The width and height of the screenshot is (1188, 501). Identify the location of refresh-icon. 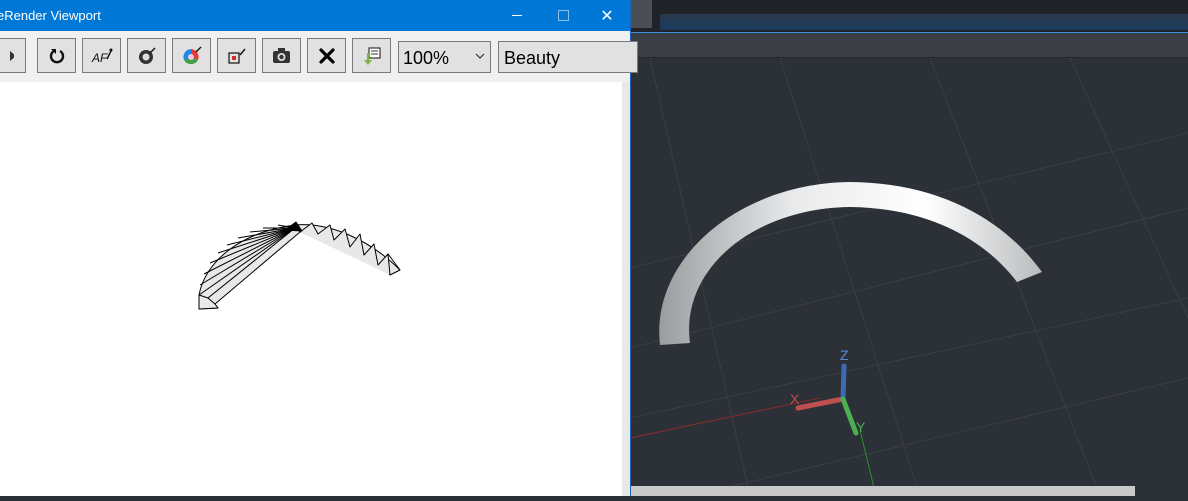
(56, 55).